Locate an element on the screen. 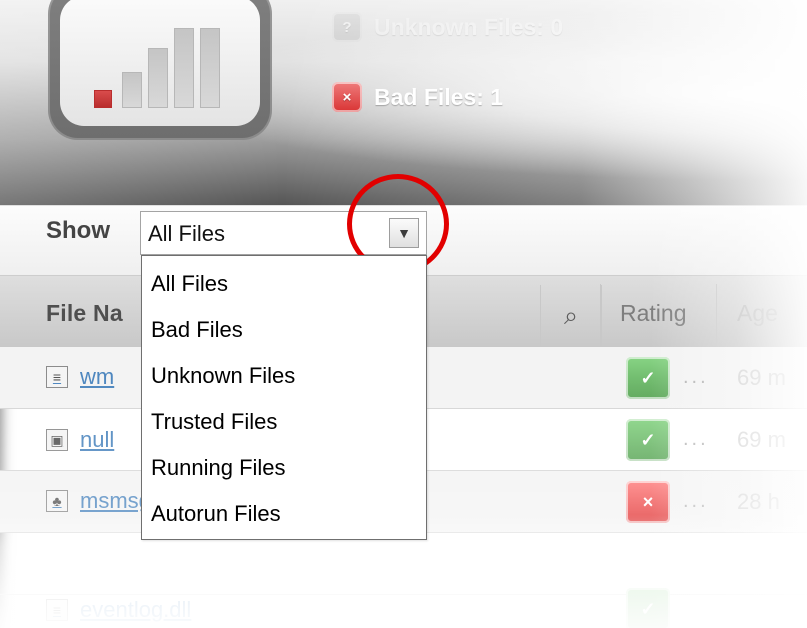  show-label: Show is located at coordinates (78, 230).